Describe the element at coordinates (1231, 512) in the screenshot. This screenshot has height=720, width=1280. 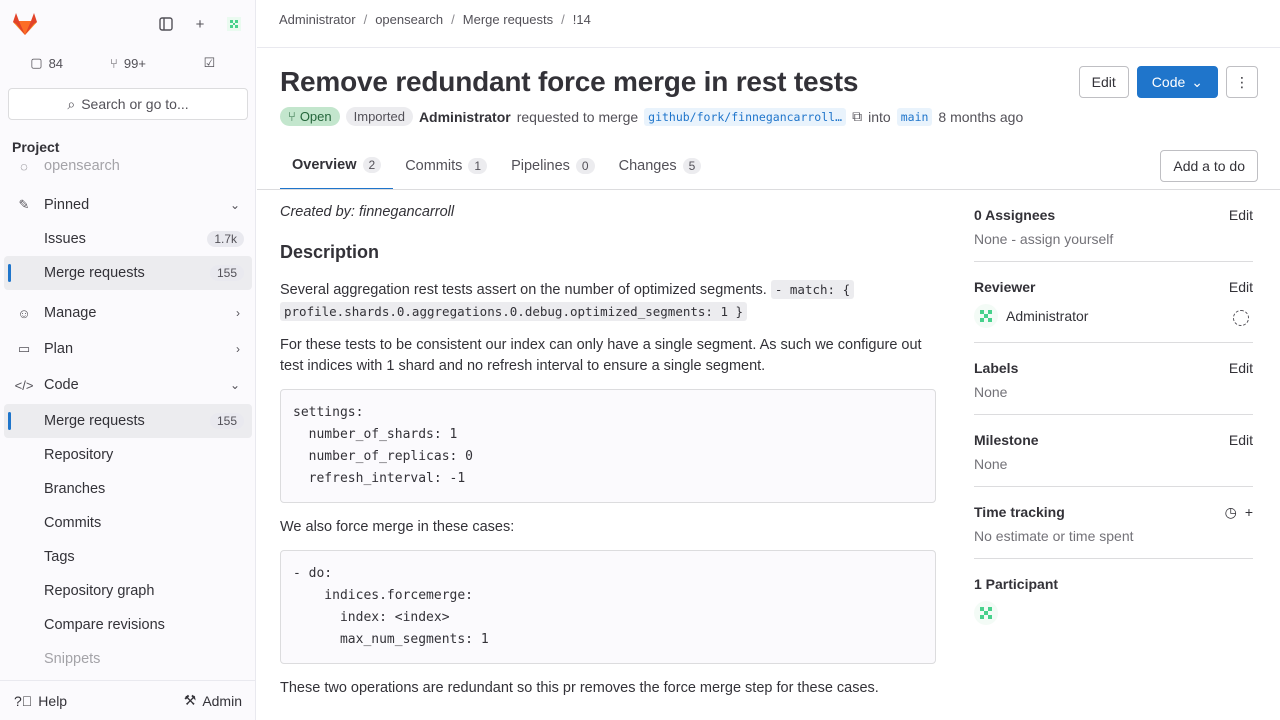
I see `clock-icon: ◷` at that location.